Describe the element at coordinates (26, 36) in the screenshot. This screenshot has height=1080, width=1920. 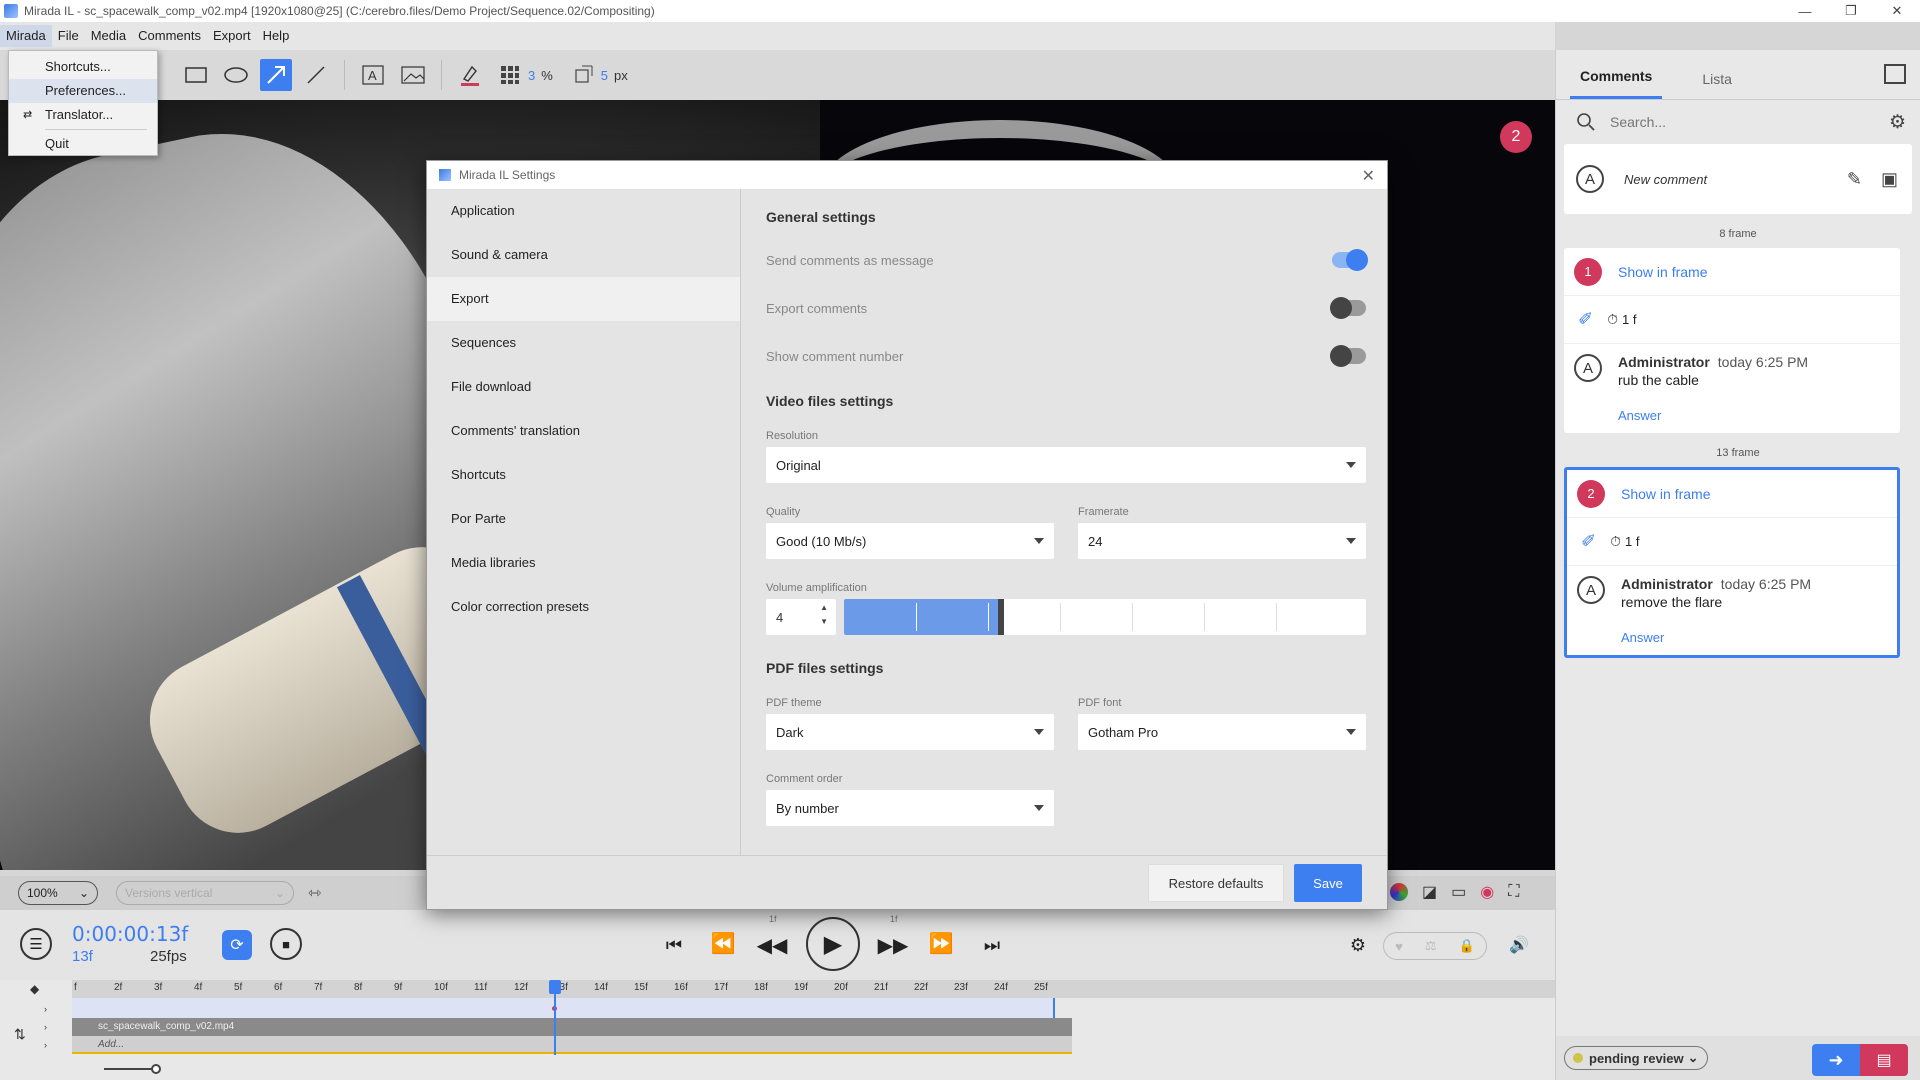
I see `menu-mirada: Mirada` at that location.